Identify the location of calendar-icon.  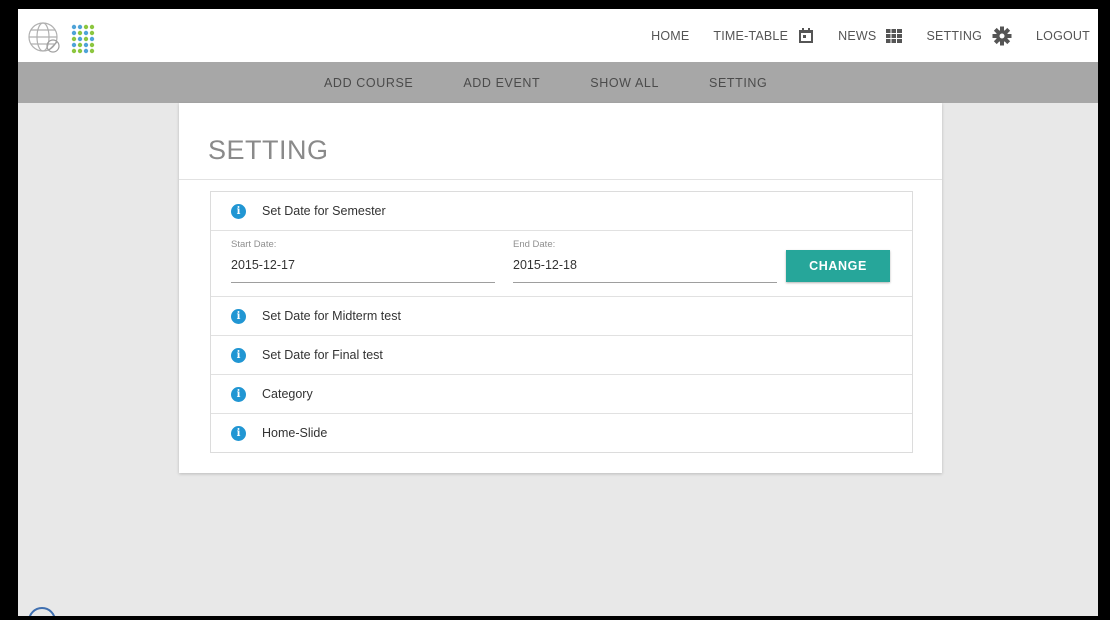
(806, 35).